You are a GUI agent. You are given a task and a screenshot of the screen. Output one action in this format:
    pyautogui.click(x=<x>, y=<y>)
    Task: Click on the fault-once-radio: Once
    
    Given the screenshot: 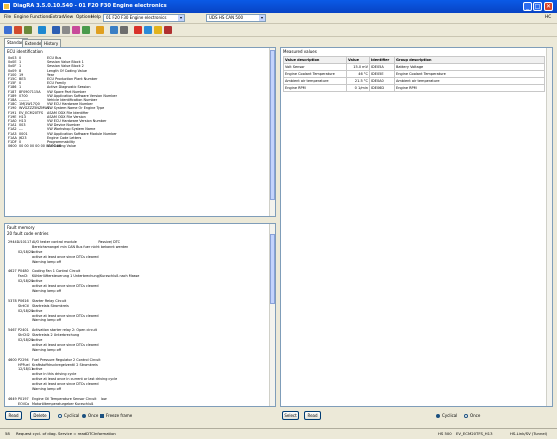 What is the action you would take?
    pyautogui.click(x=90, y=415)
    